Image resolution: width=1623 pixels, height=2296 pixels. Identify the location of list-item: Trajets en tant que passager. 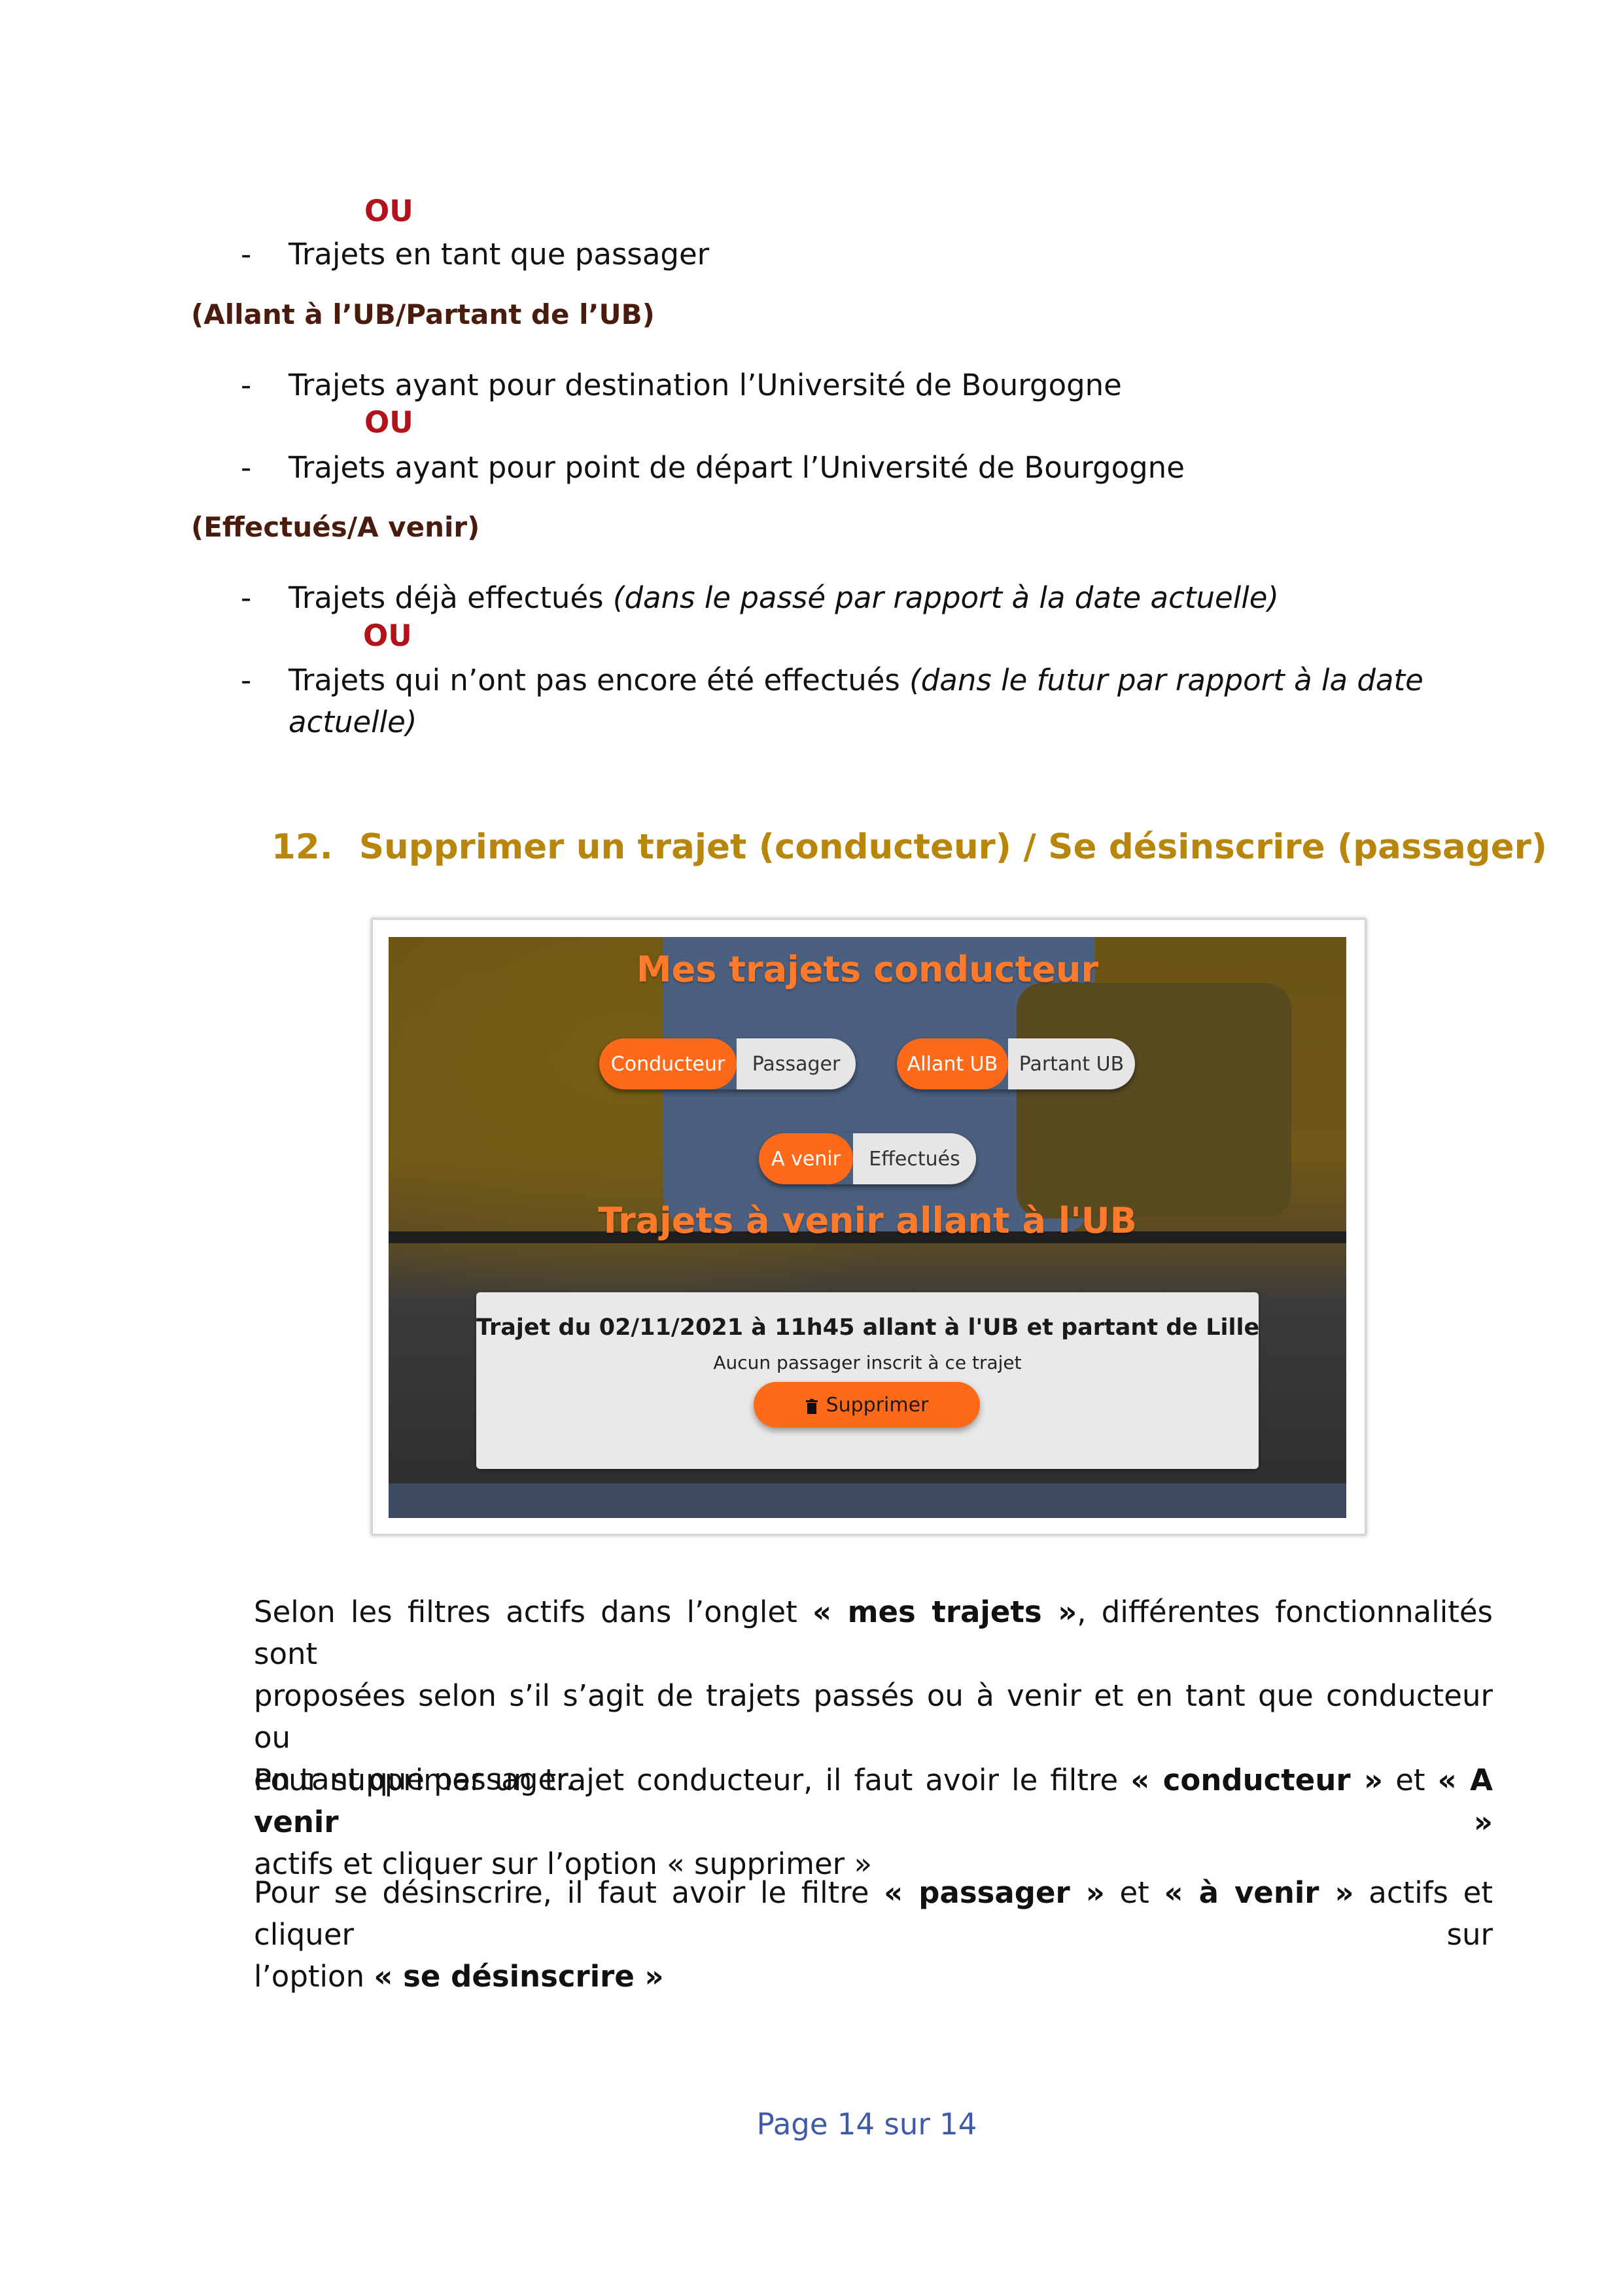
(499, 254).